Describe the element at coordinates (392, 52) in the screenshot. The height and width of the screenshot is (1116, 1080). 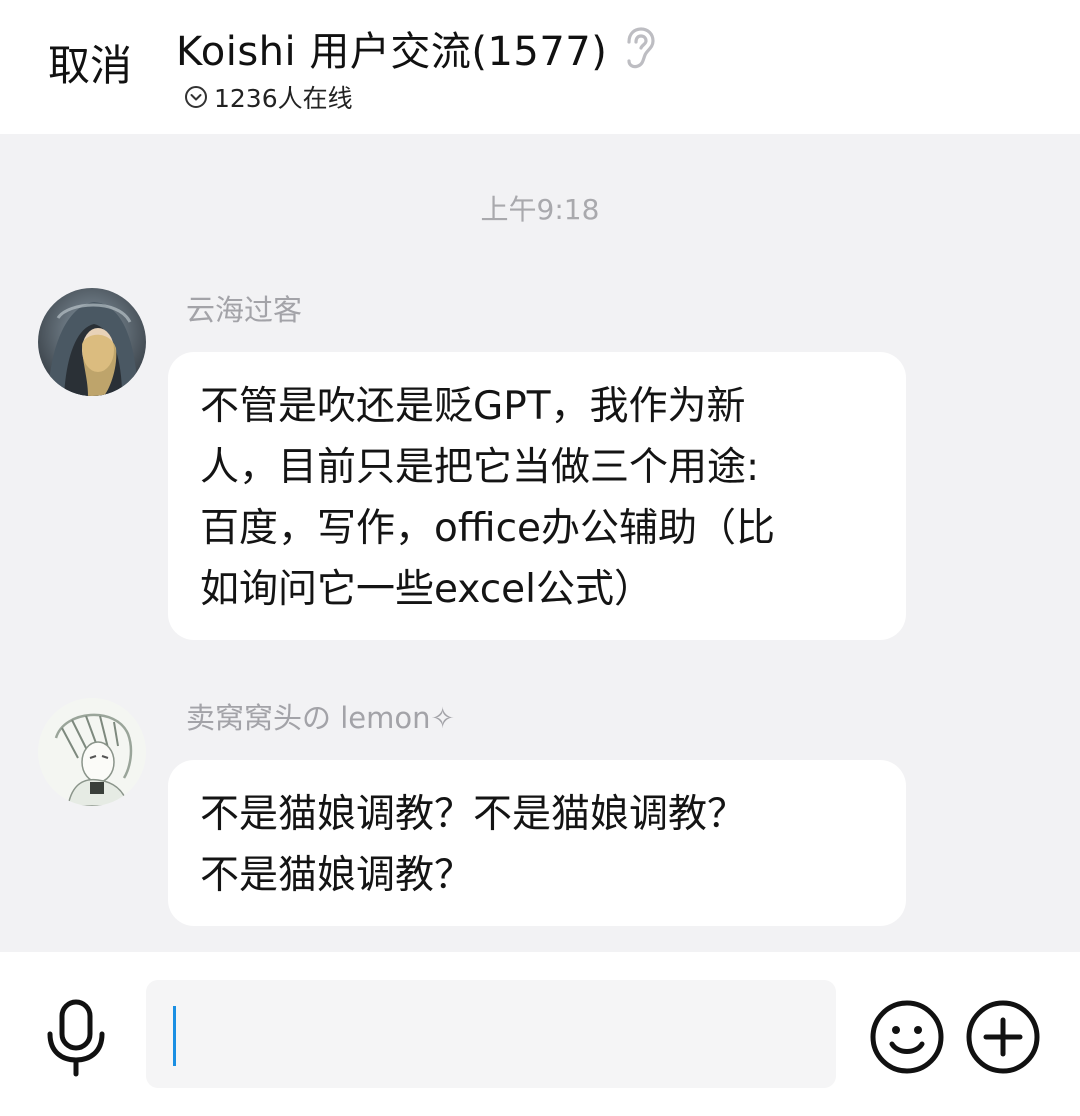
I see `group-title: Koishi 用户交流(1577)` at that location.